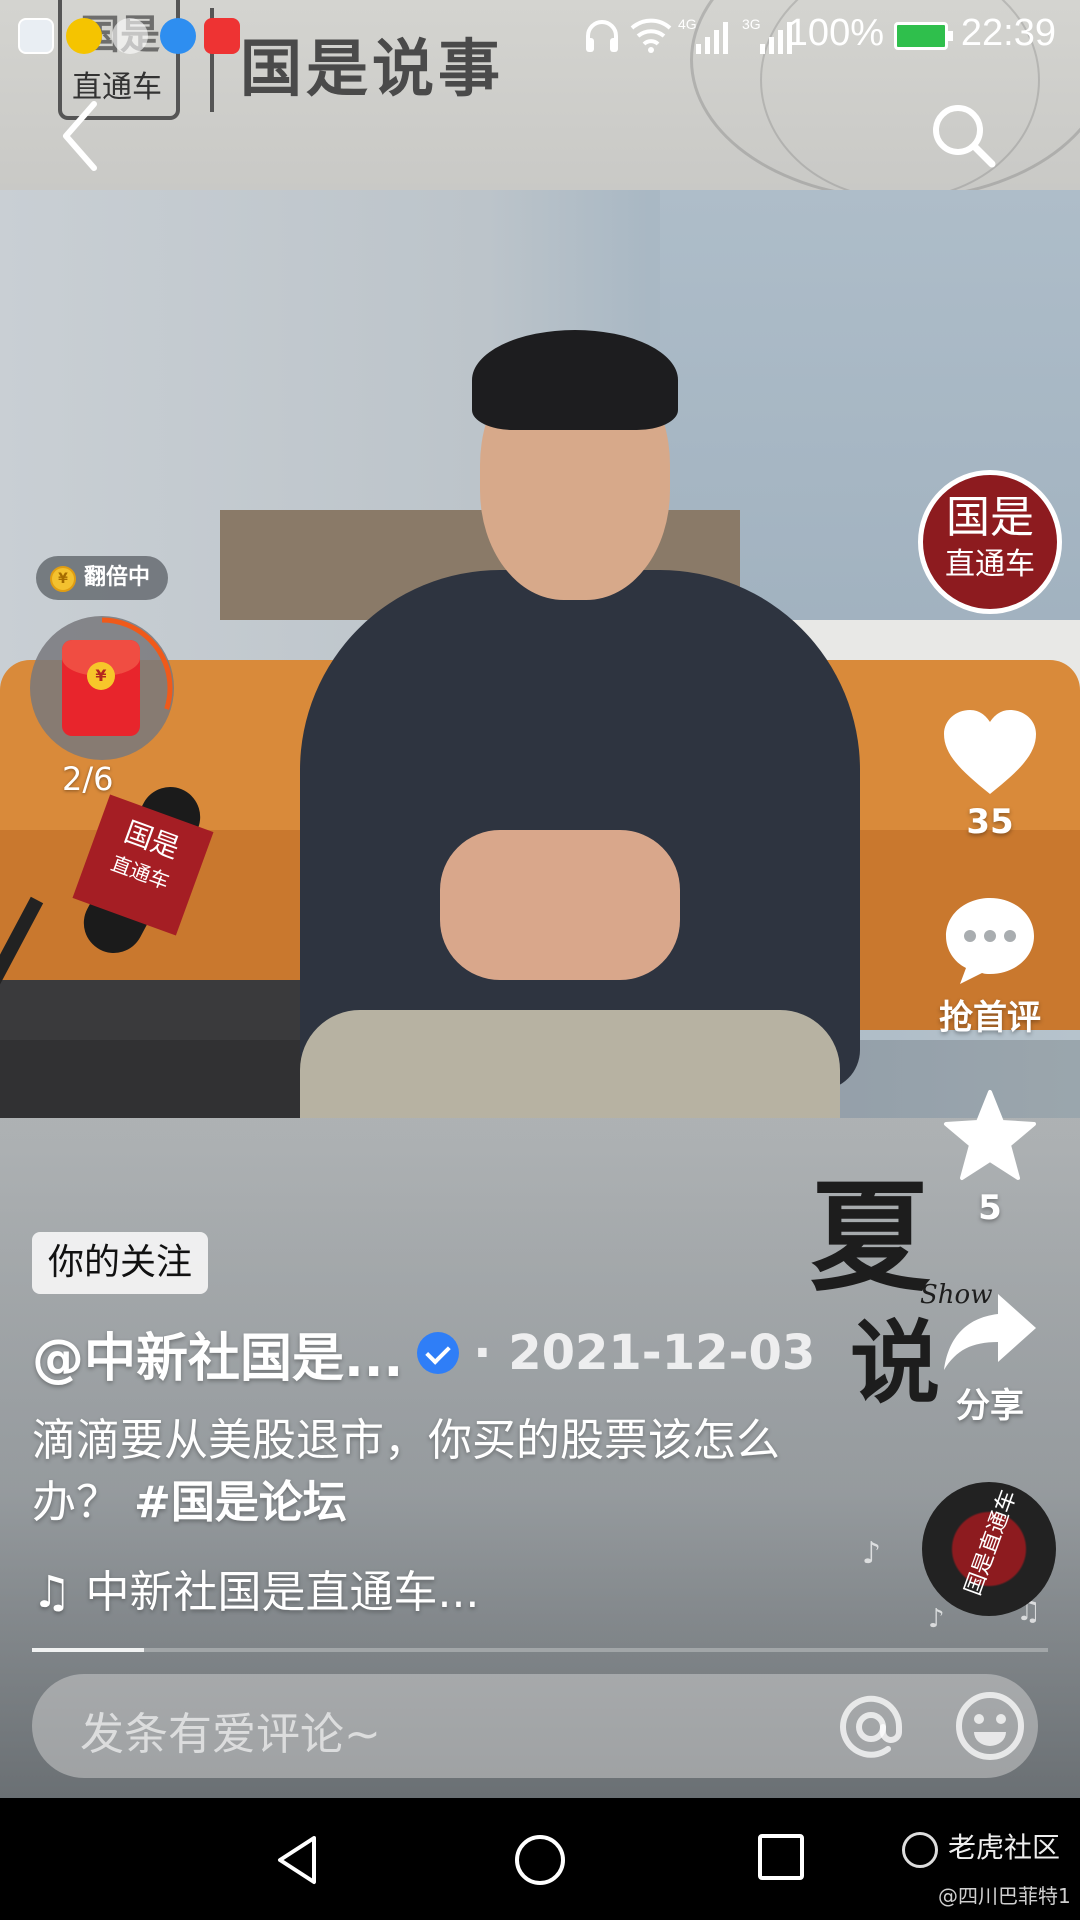 This screenshot has height=1920, width=1080. Describe the element at coordinates (751, 24) in the screenshot. I see `network-3g-label: 3G` at that location.